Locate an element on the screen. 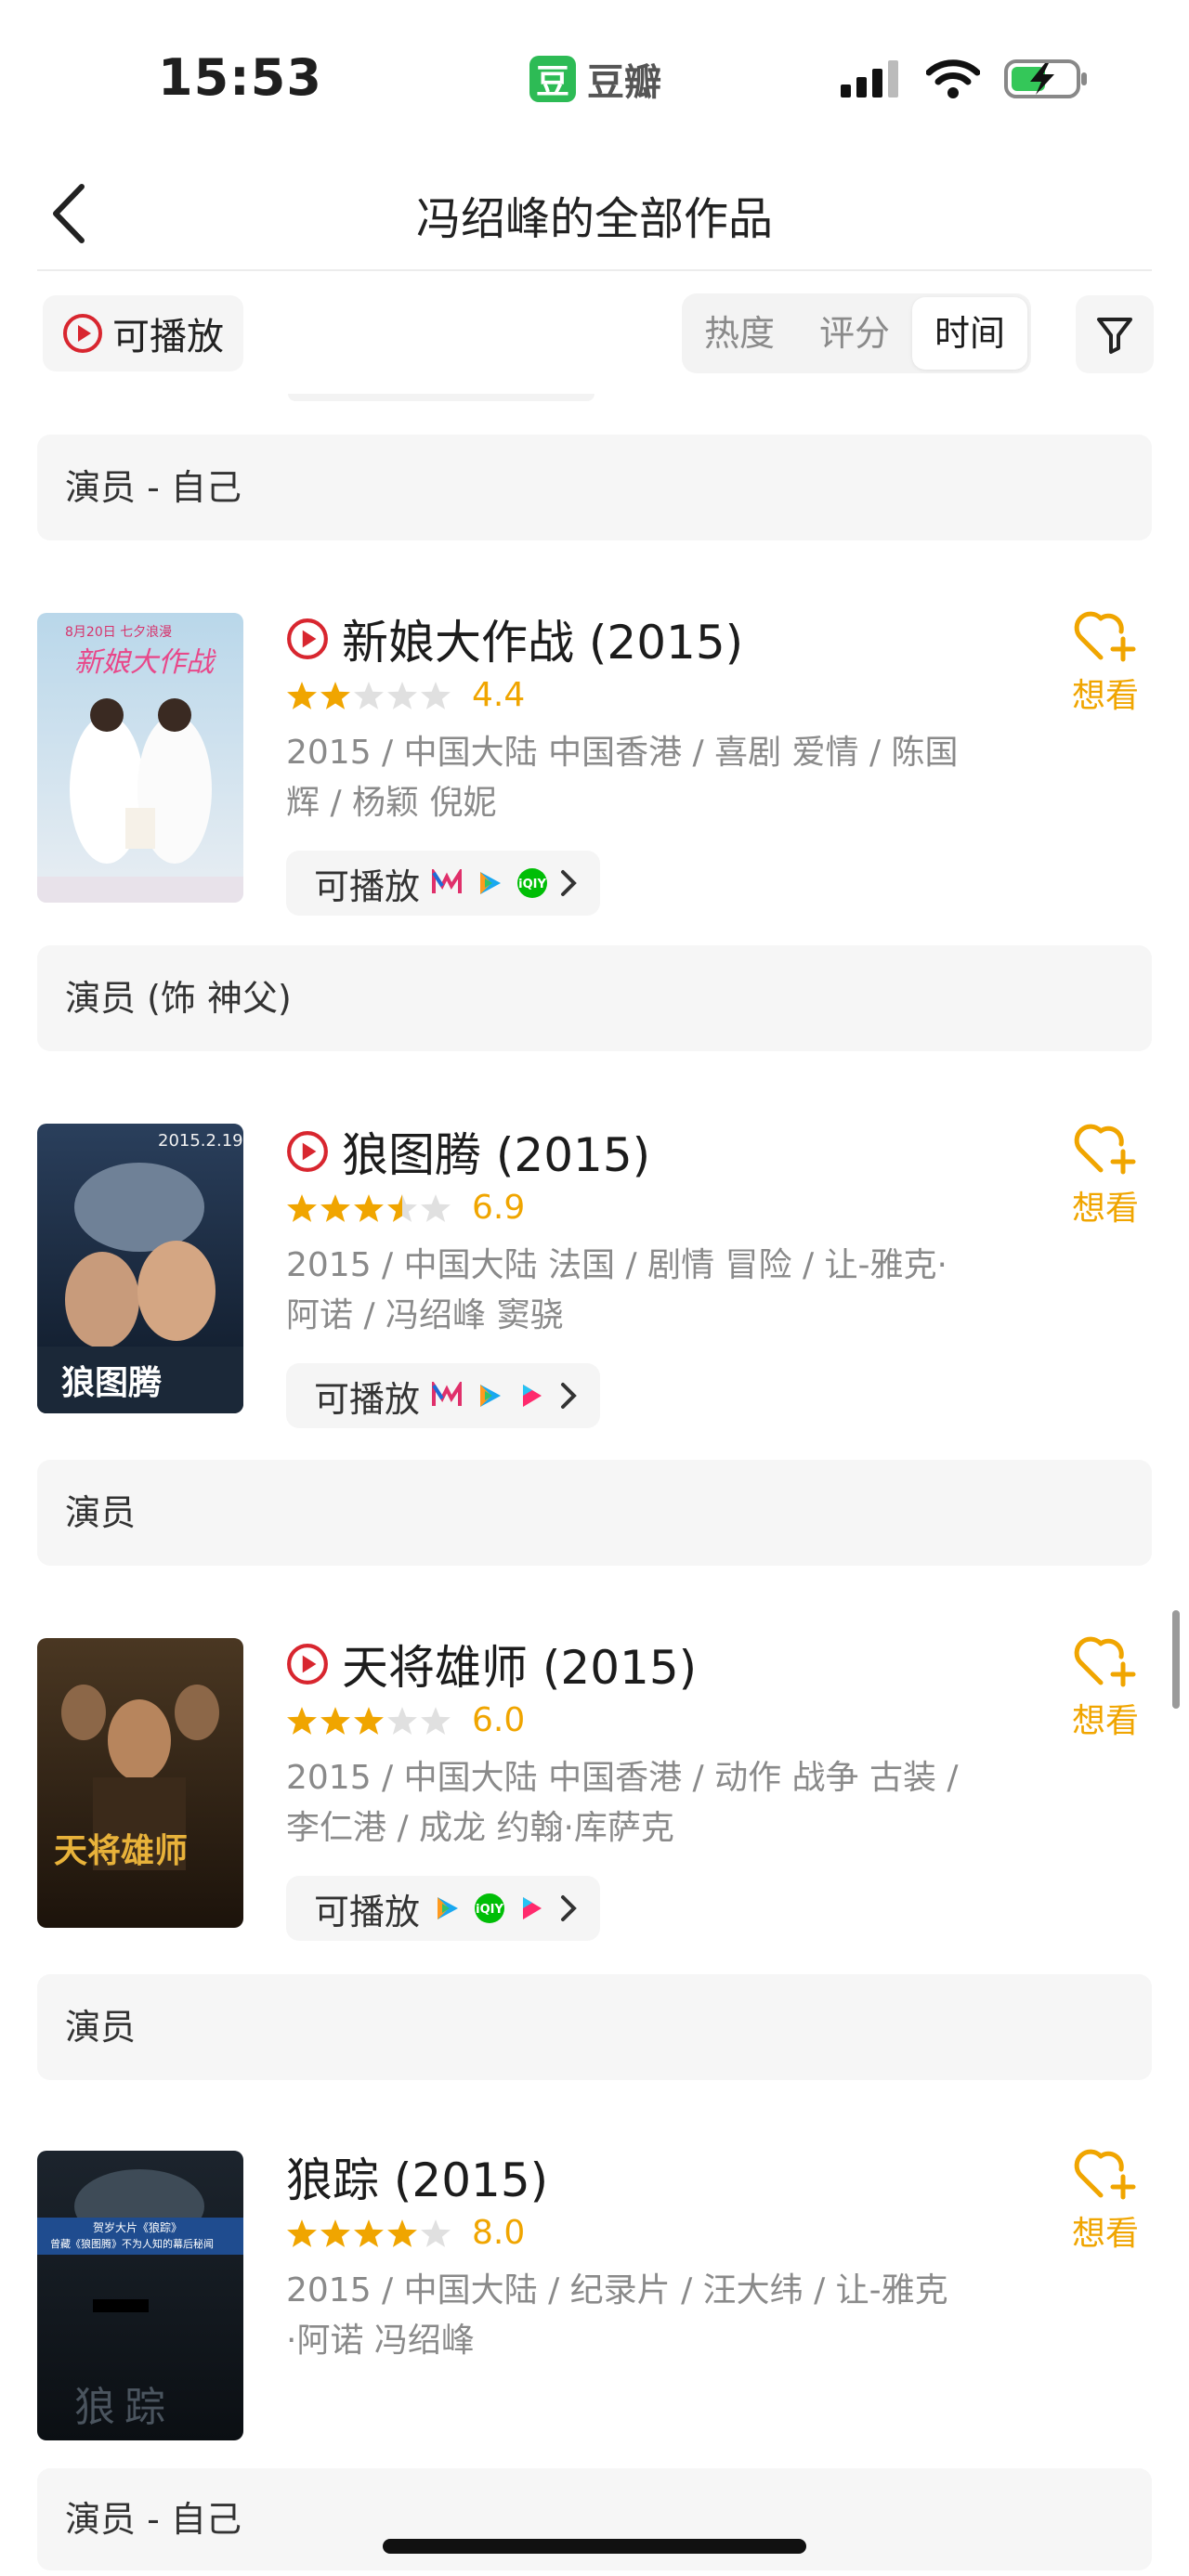  poster-banner-line: 贺岁大片《狼踪》 is located at coordinates (138, 2227).